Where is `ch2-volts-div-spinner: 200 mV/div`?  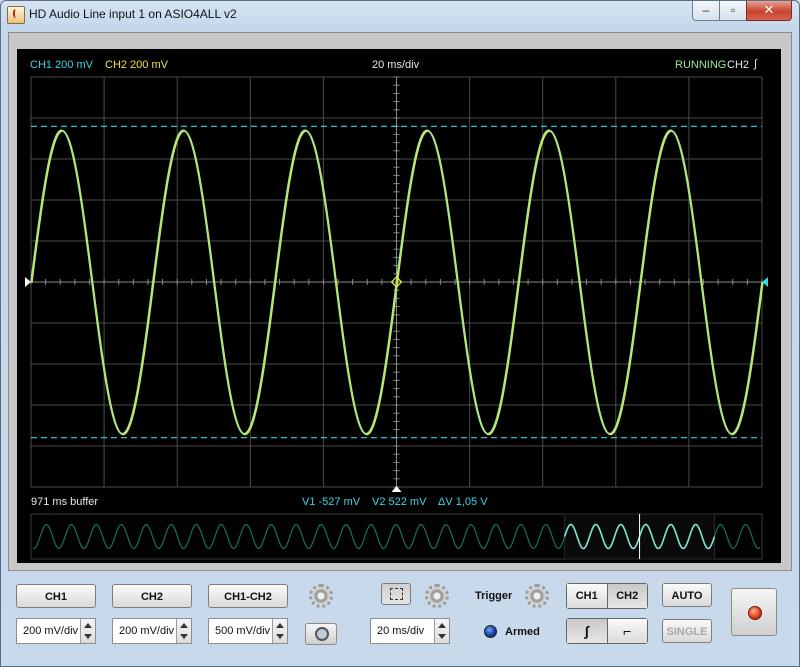
ch2-volts-div-spinner: 200 mV/div is located at coordinates (152, 631).